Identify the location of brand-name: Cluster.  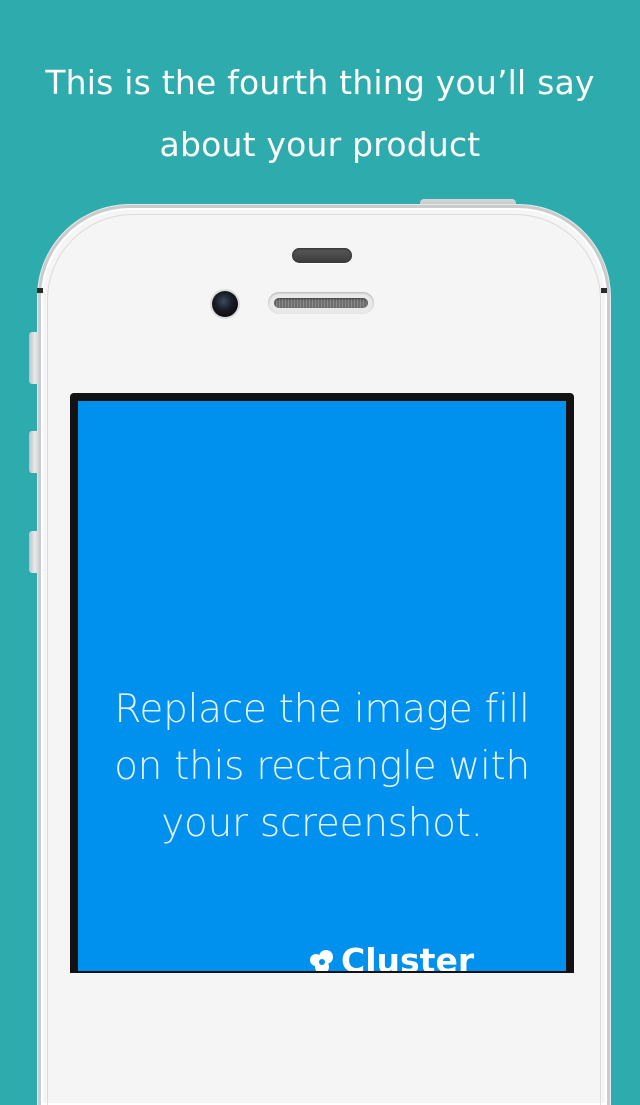
(408, 956).